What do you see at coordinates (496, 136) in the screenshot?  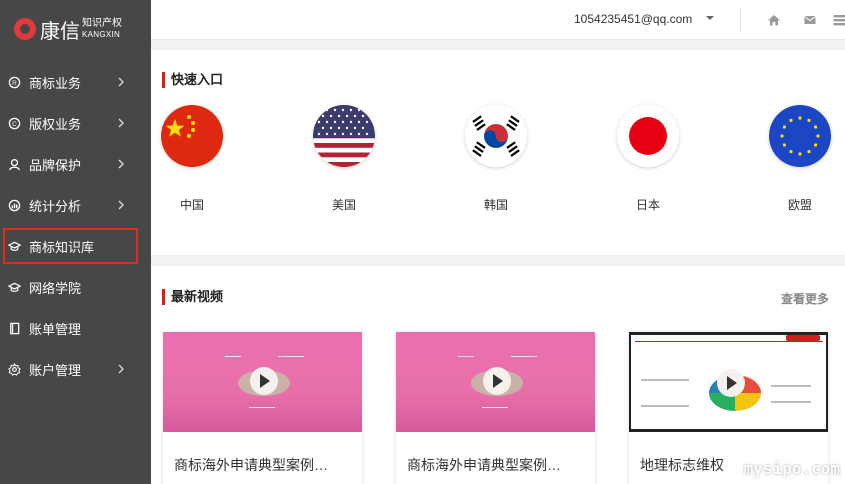 I see `korea-flag-icon` at bounding box center [496, 136].